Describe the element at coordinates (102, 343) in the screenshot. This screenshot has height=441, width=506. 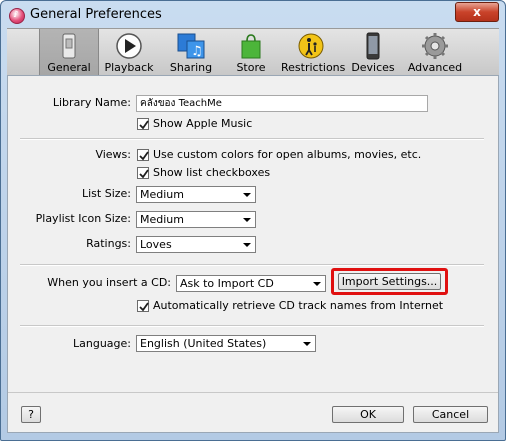
I see `language-label: Language:` at that location.